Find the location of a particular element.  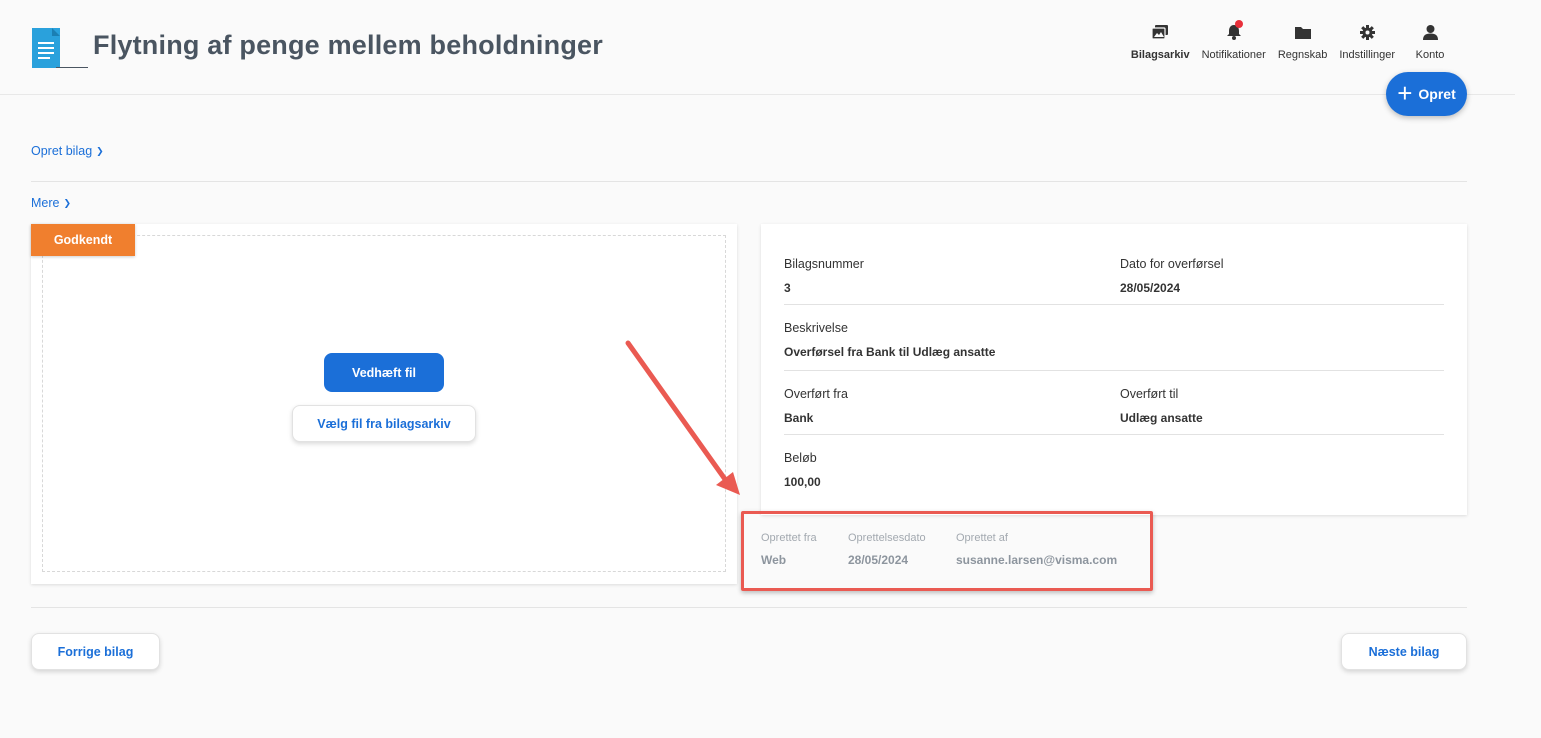

previous-voucher-button: Forrige bilag is located at coordinates (95, 651).